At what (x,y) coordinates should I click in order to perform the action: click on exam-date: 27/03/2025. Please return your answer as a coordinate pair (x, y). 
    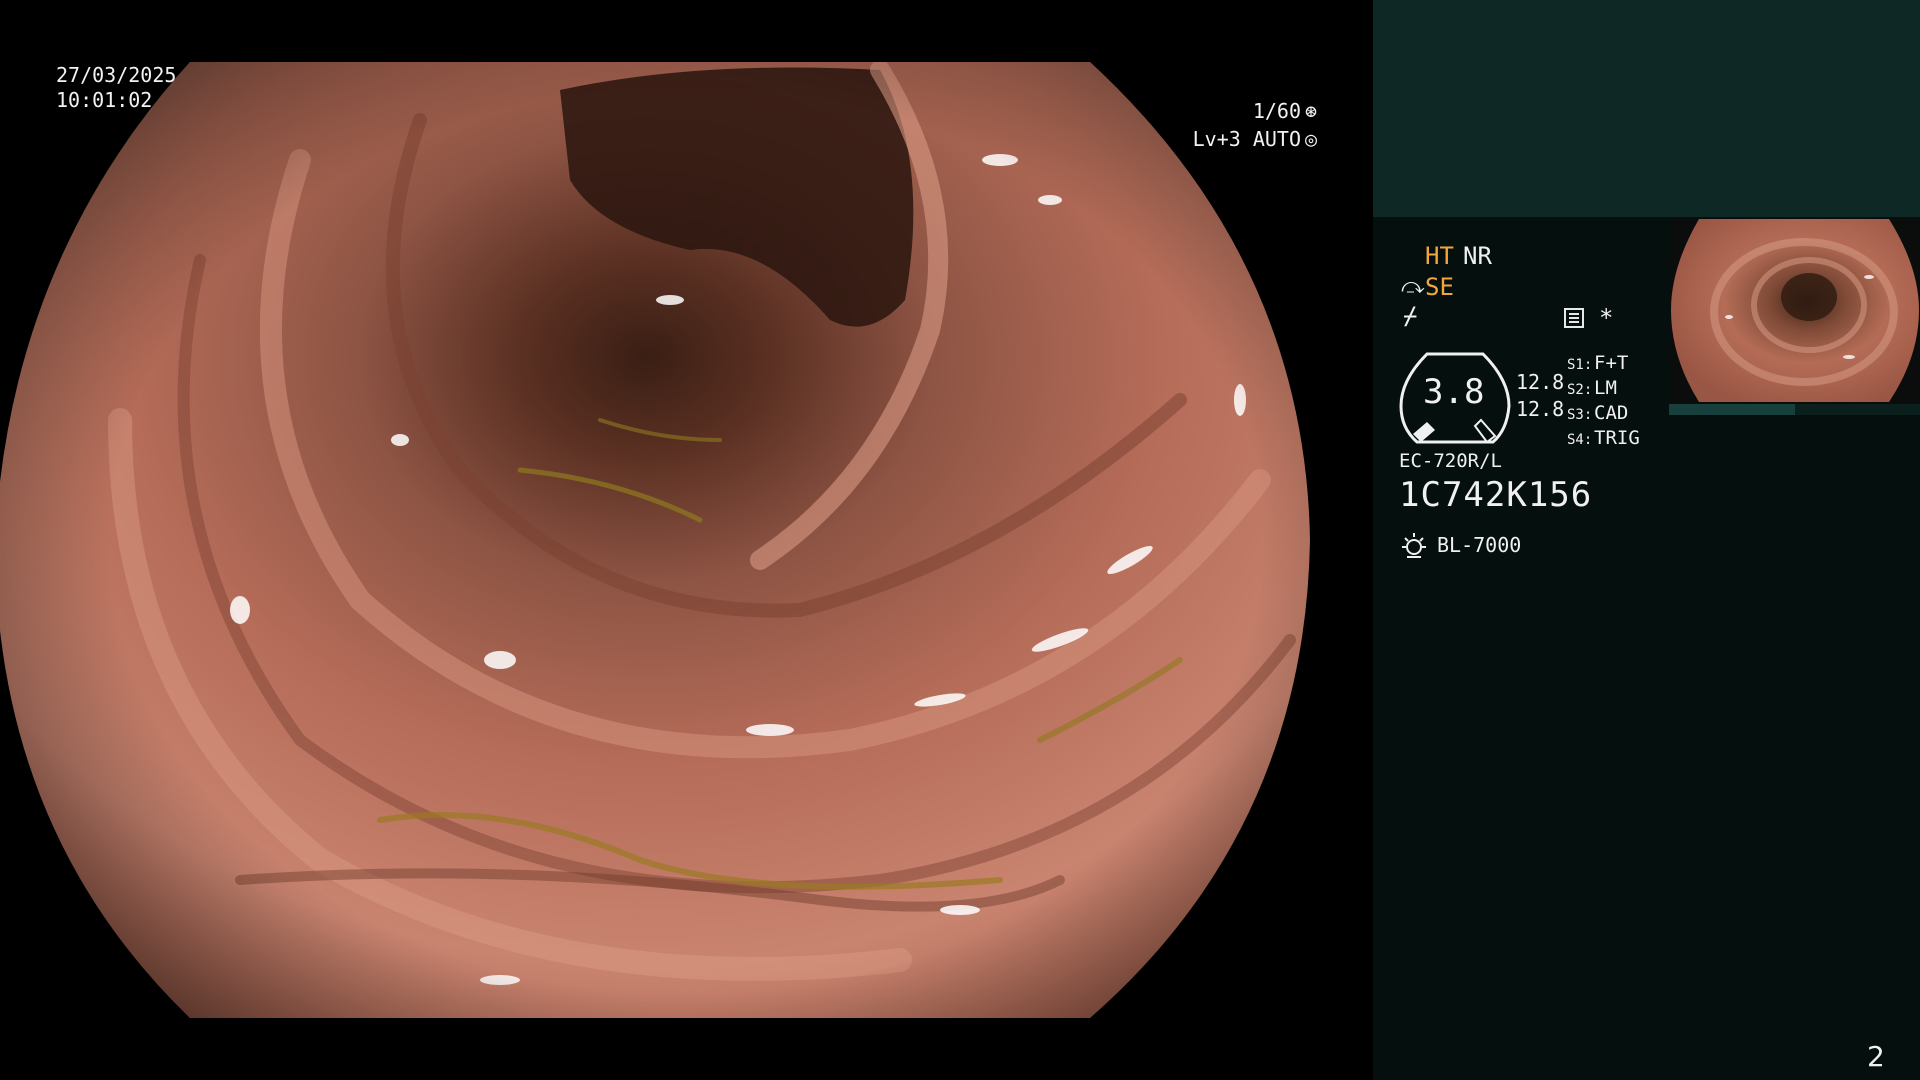
    Looking at the image, I should click on (116, 75).